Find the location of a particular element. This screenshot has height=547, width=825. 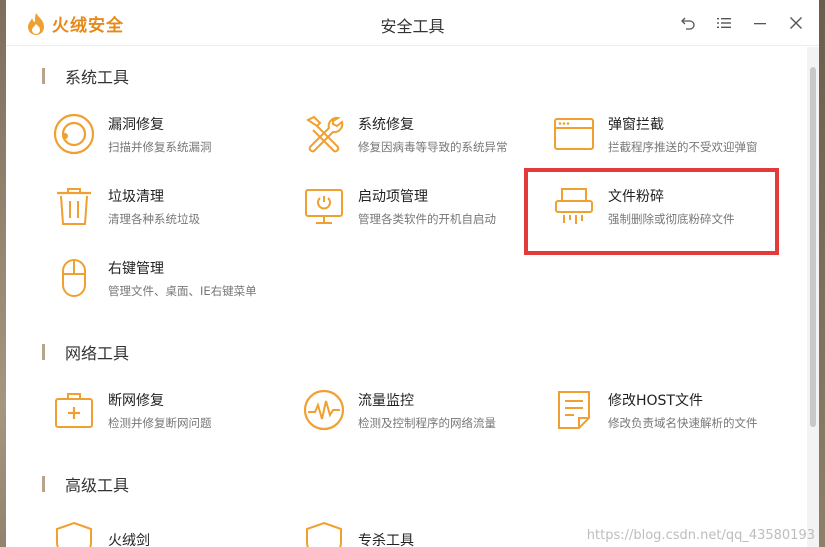

tool-system-repair: 系统修复 修复因病毒等导致的系统异常 is located at coordinates (422, 134).